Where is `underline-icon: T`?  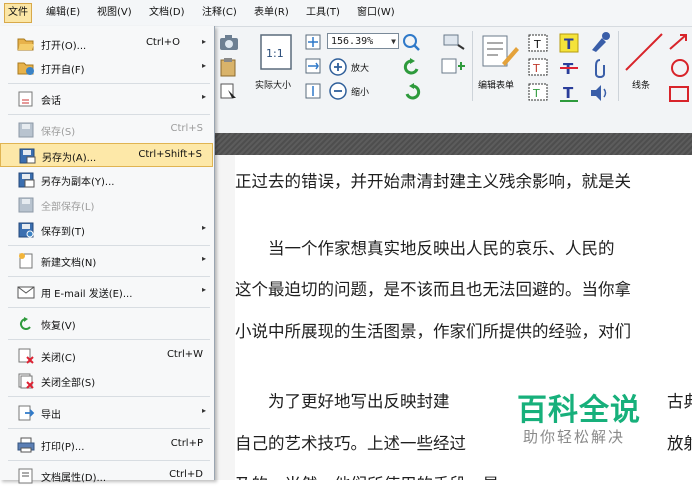 underline-icon: T is located at coordinates (569, 93).